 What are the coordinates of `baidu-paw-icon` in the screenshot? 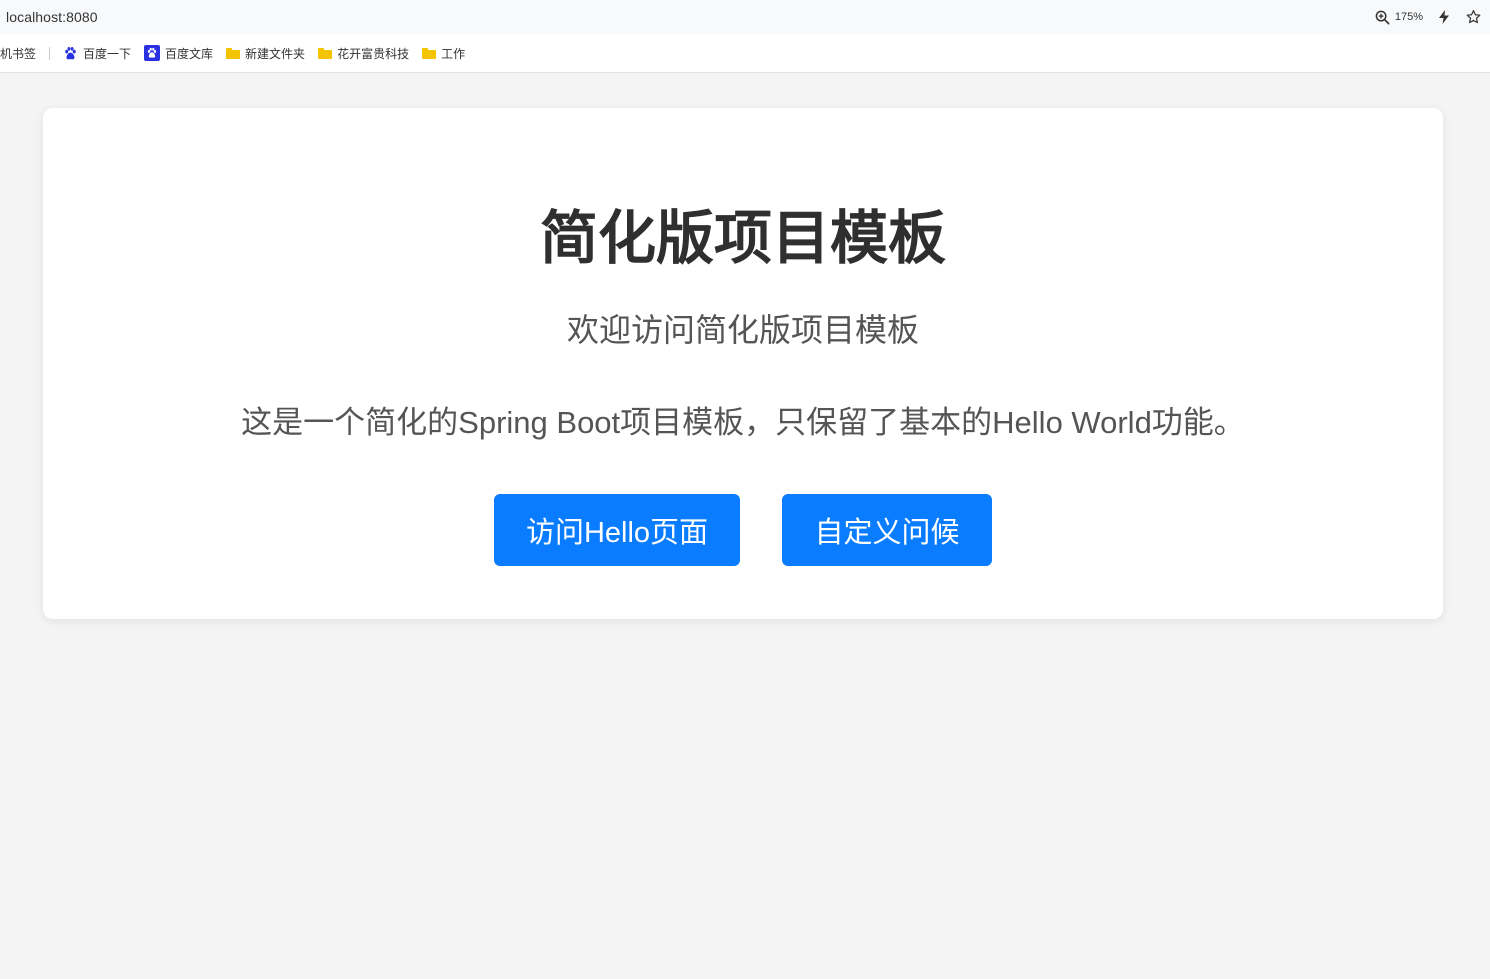 It's located at (70, 53).